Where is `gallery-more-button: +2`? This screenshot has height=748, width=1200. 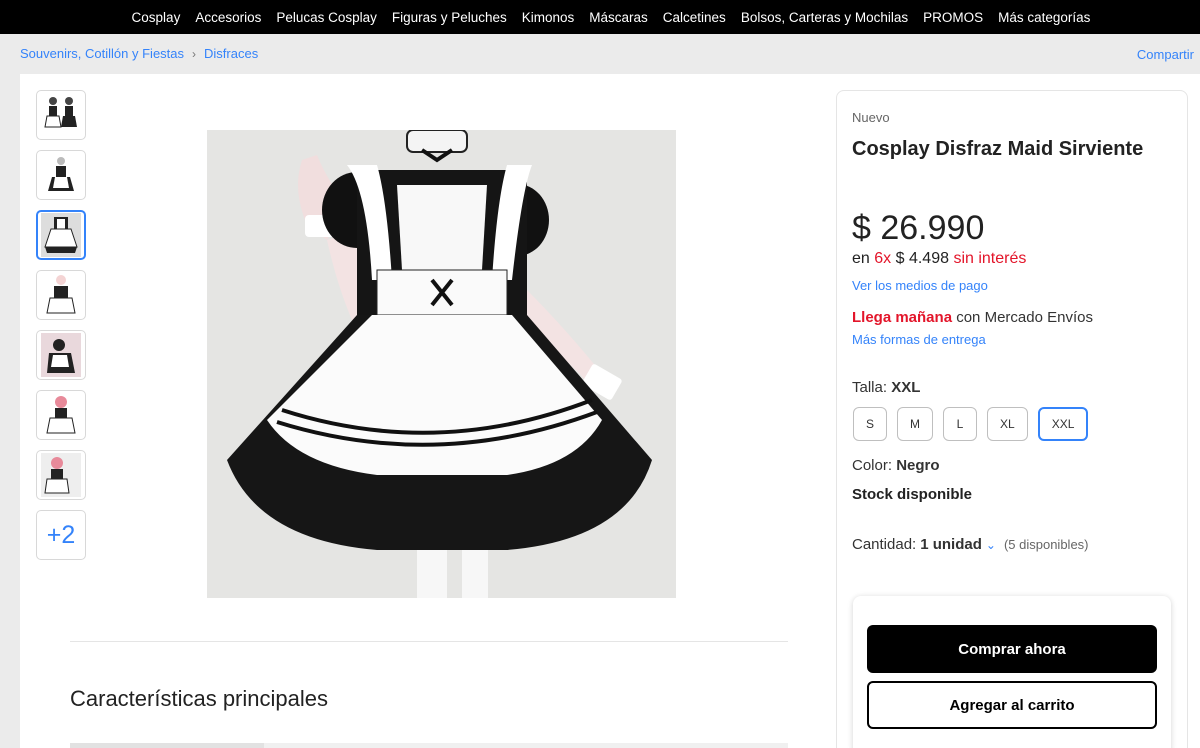
gallery-more-button: +2 is located at coordinates (61, 535).